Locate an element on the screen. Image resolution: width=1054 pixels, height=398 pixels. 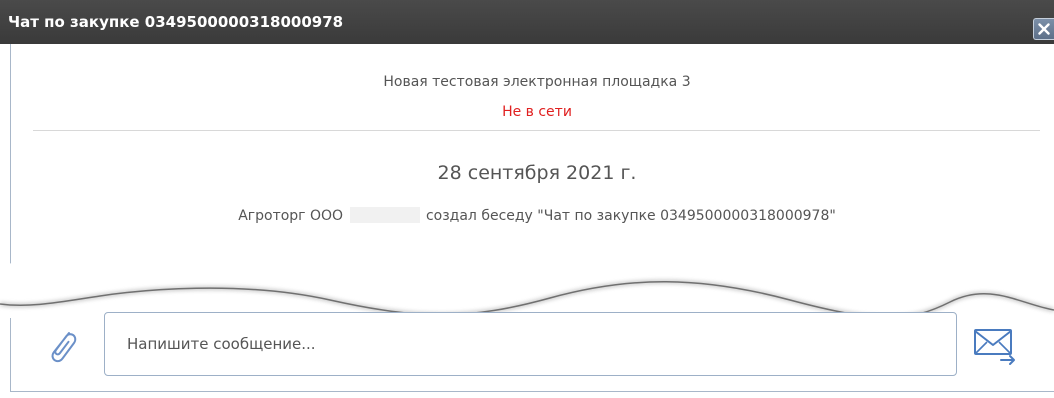
contact-name: Новая тестовая электронная площадка 3 is located at coordinates (537, 82).